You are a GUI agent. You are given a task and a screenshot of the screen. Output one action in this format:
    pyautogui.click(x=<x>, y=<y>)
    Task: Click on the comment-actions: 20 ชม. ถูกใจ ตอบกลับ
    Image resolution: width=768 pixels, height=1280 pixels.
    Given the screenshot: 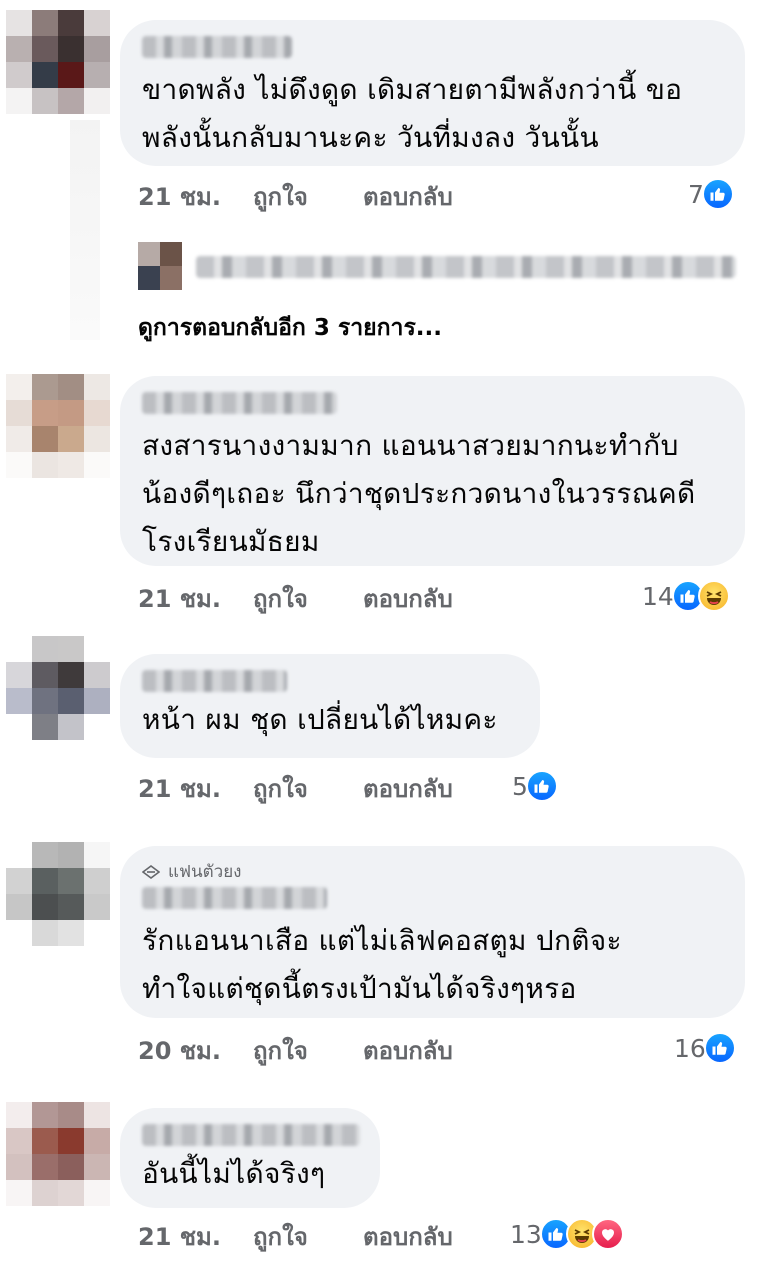 What is the action you would take?
    pyautogui.click(x=295, y=1050)
    